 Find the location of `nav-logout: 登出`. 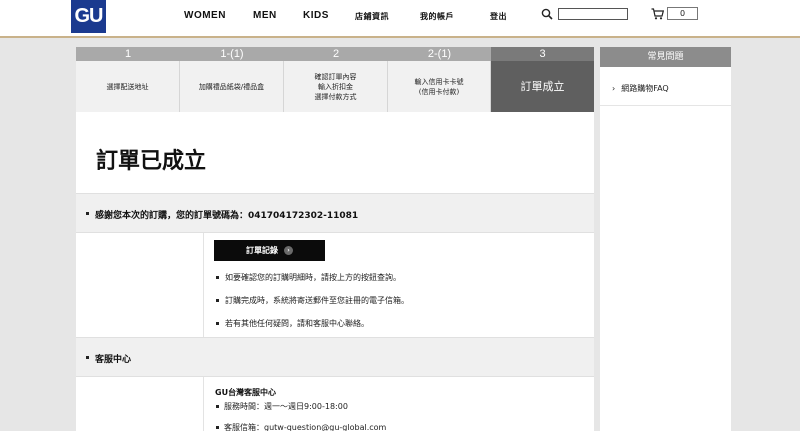

nav-logout: 登出 is located at coordinates (498, 16).